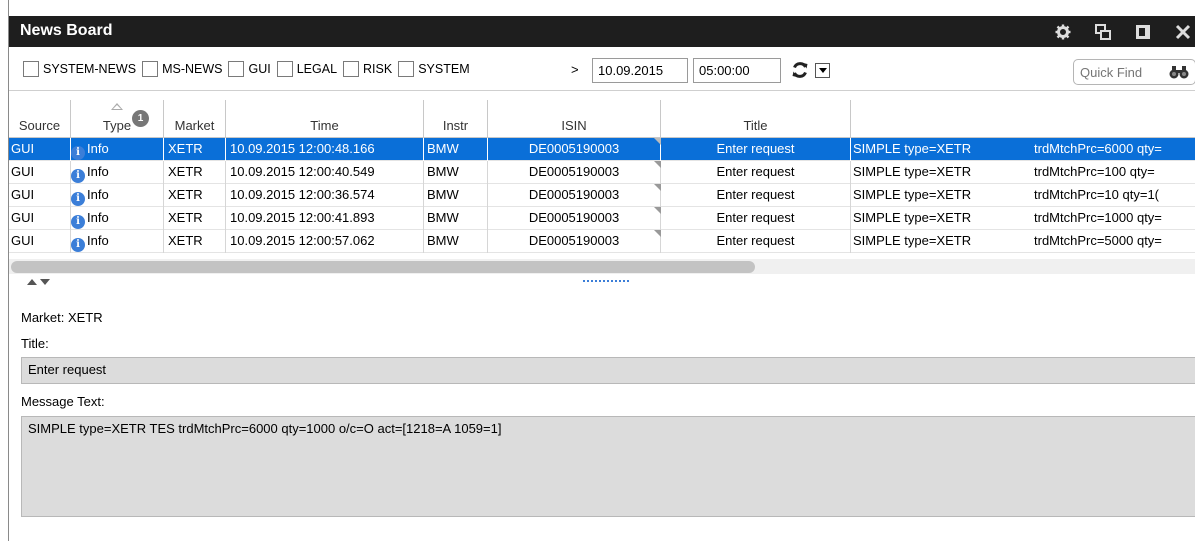 This screenshot has width=1195, height=541. What do you see at coordinates (1120, 72) in the screenshot?
I see `quick-find-input` at bounding box center [1120, 72].